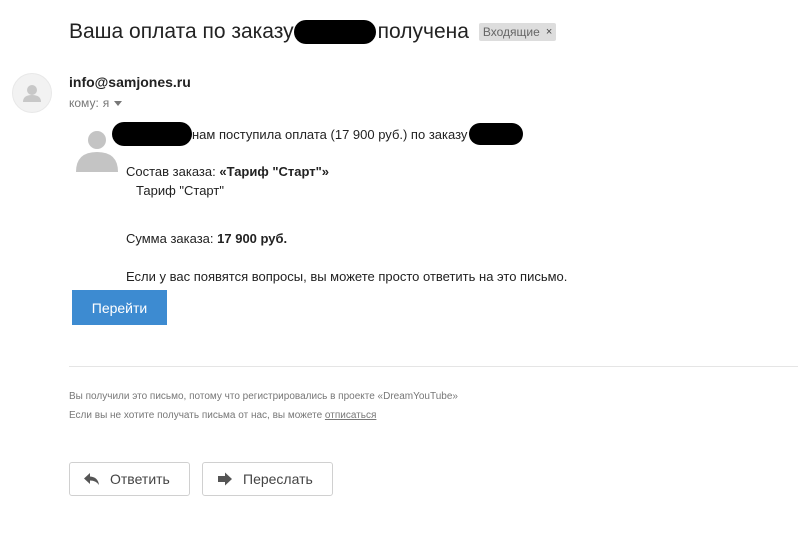 The image size is (798, 542). I want to click on sum-label: Сумма заказа:, so click(170, 238).